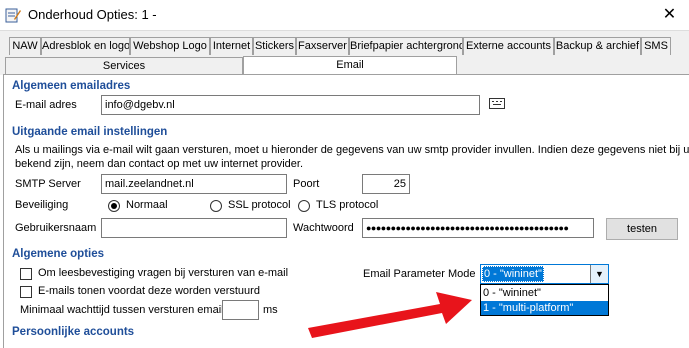 Image resolution: width=689 pixels, height=348 pixels. I want to click on window-title: Onderhoud Opties: 1 -, so click(92, 14).